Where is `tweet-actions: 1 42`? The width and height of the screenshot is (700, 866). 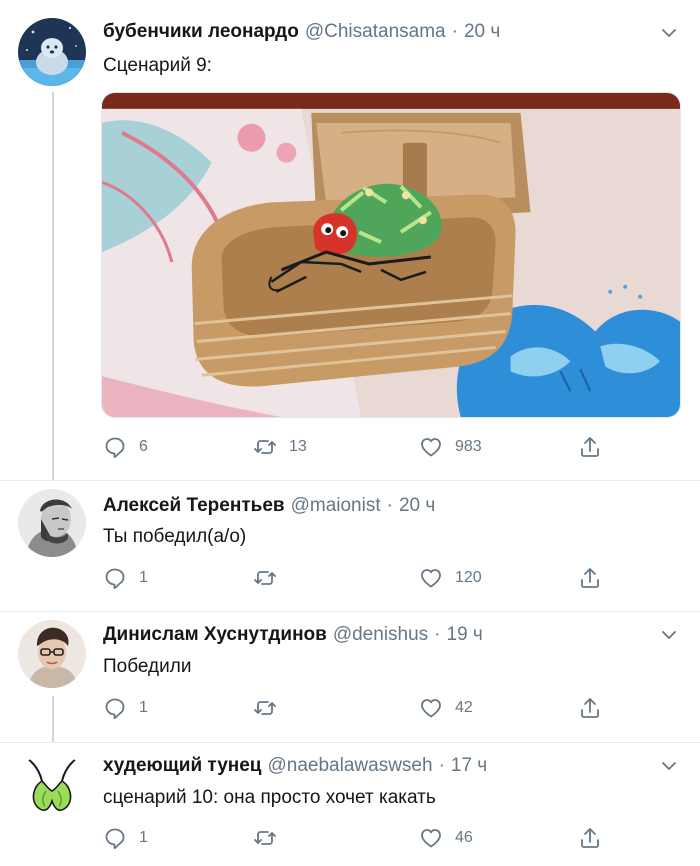 tweet-actions: 1 42 is located at coordinates (355, 708).